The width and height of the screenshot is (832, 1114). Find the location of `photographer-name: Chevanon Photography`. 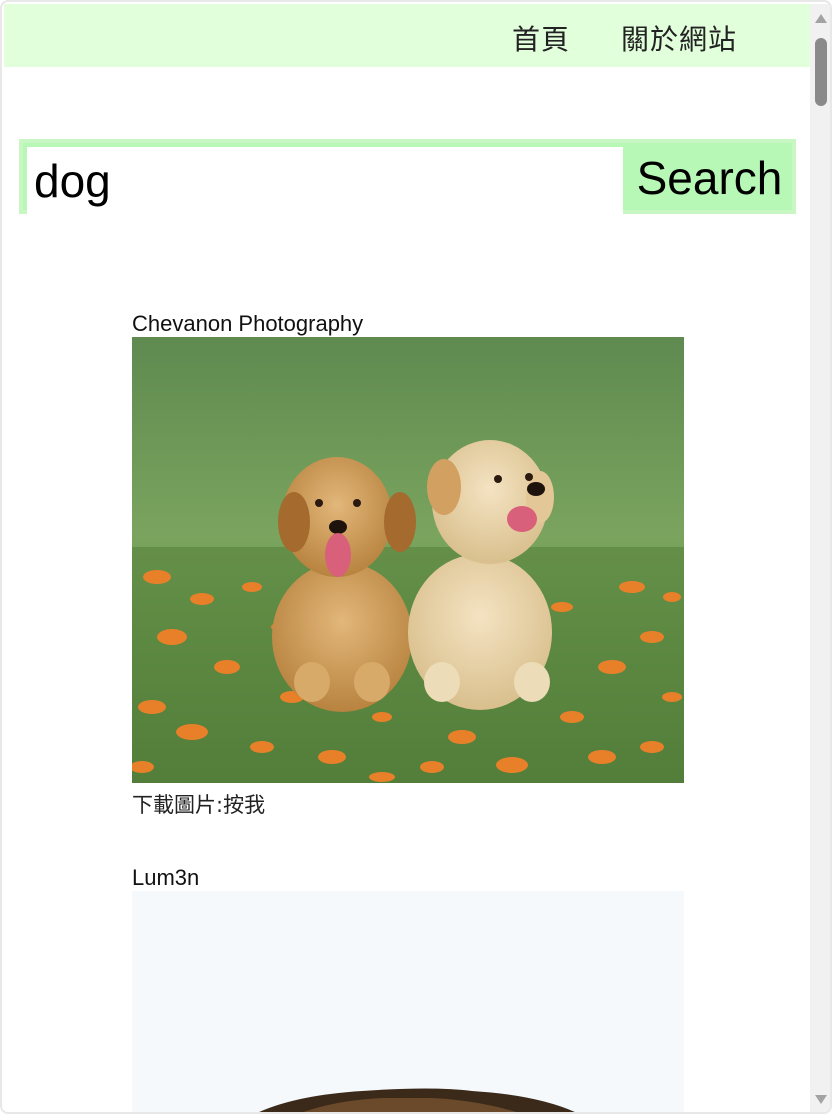

photographer-name: Chevanon Photography is located at coordinates (248, 323).